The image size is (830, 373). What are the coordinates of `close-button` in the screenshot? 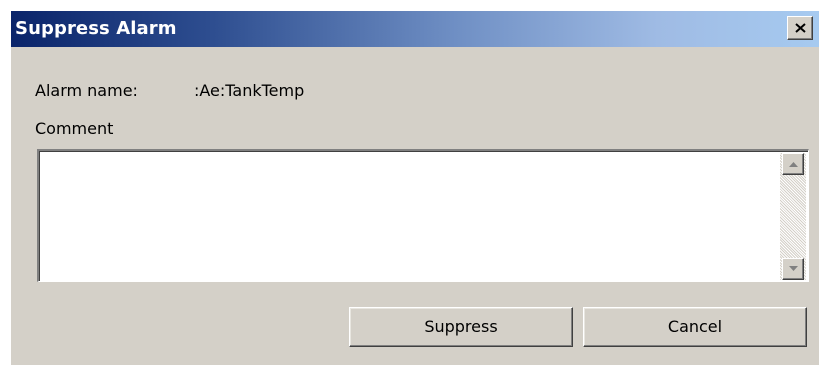 It's located at (800, 28).